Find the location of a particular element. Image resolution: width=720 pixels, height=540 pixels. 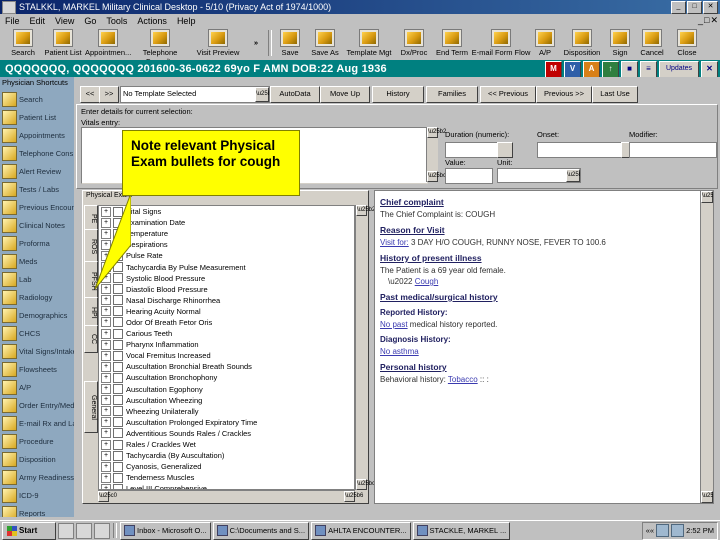

start-button: Start is located at coordinates (29, 530).